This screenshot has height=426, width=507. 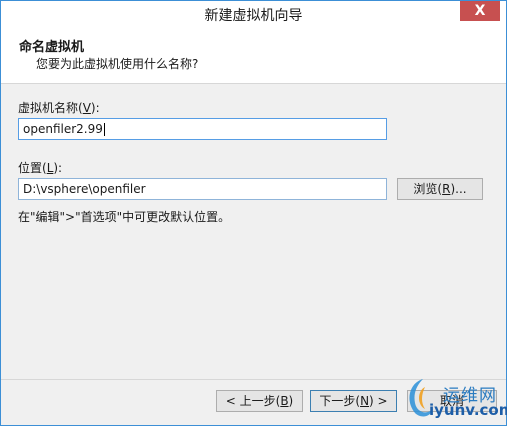 I want to click on window-title: 新建虚拟机向导, so click(x=253, y=16).